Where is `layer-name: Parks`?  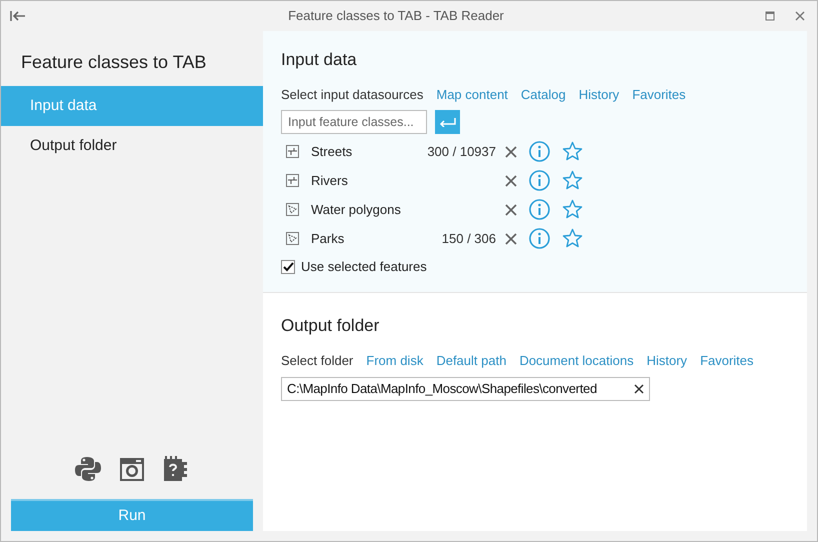
layer-name: Parks is located at coordinates (328, 239).